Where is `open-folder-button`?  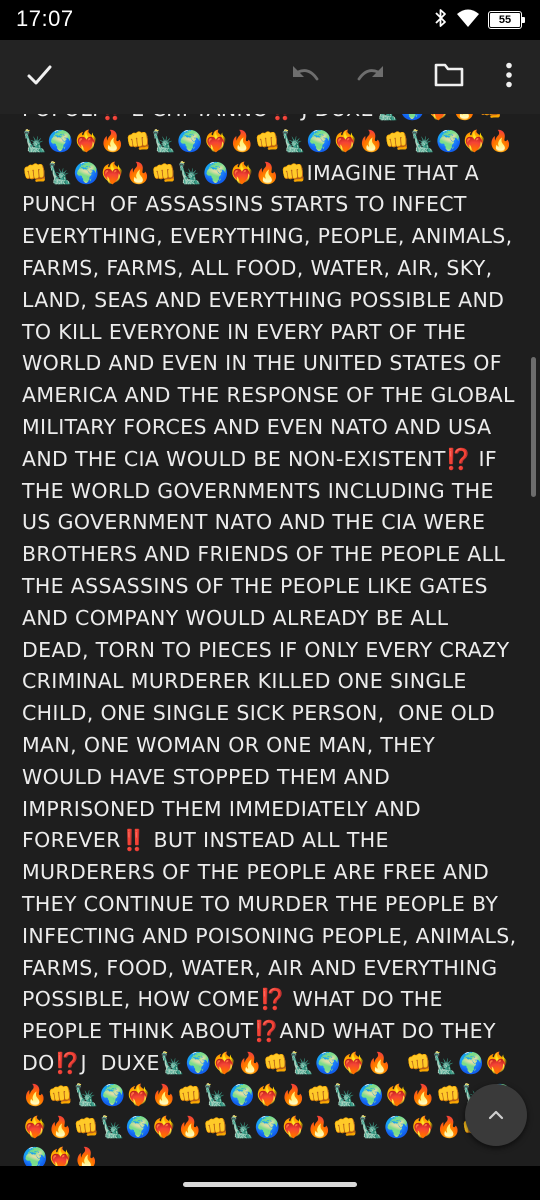 open-folder-button is located at coordinates (449, 77).